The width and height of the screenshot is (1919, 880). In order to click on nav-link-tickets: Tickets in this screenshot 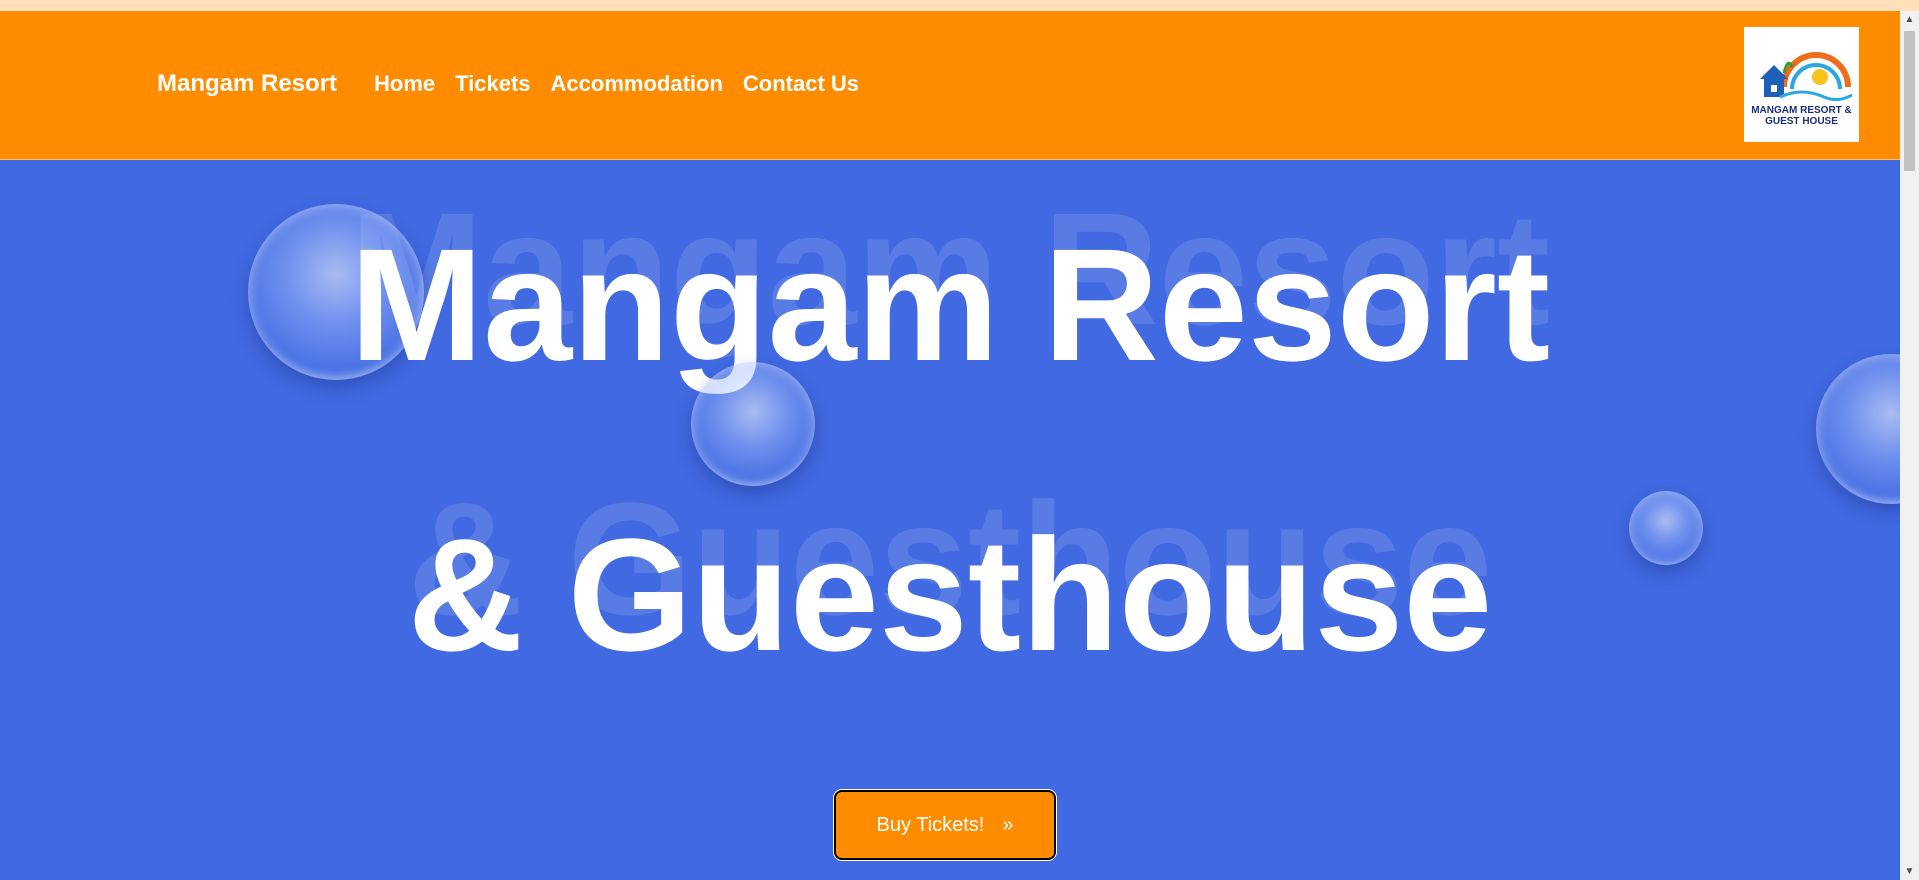, I will do `click(492, 84)`.